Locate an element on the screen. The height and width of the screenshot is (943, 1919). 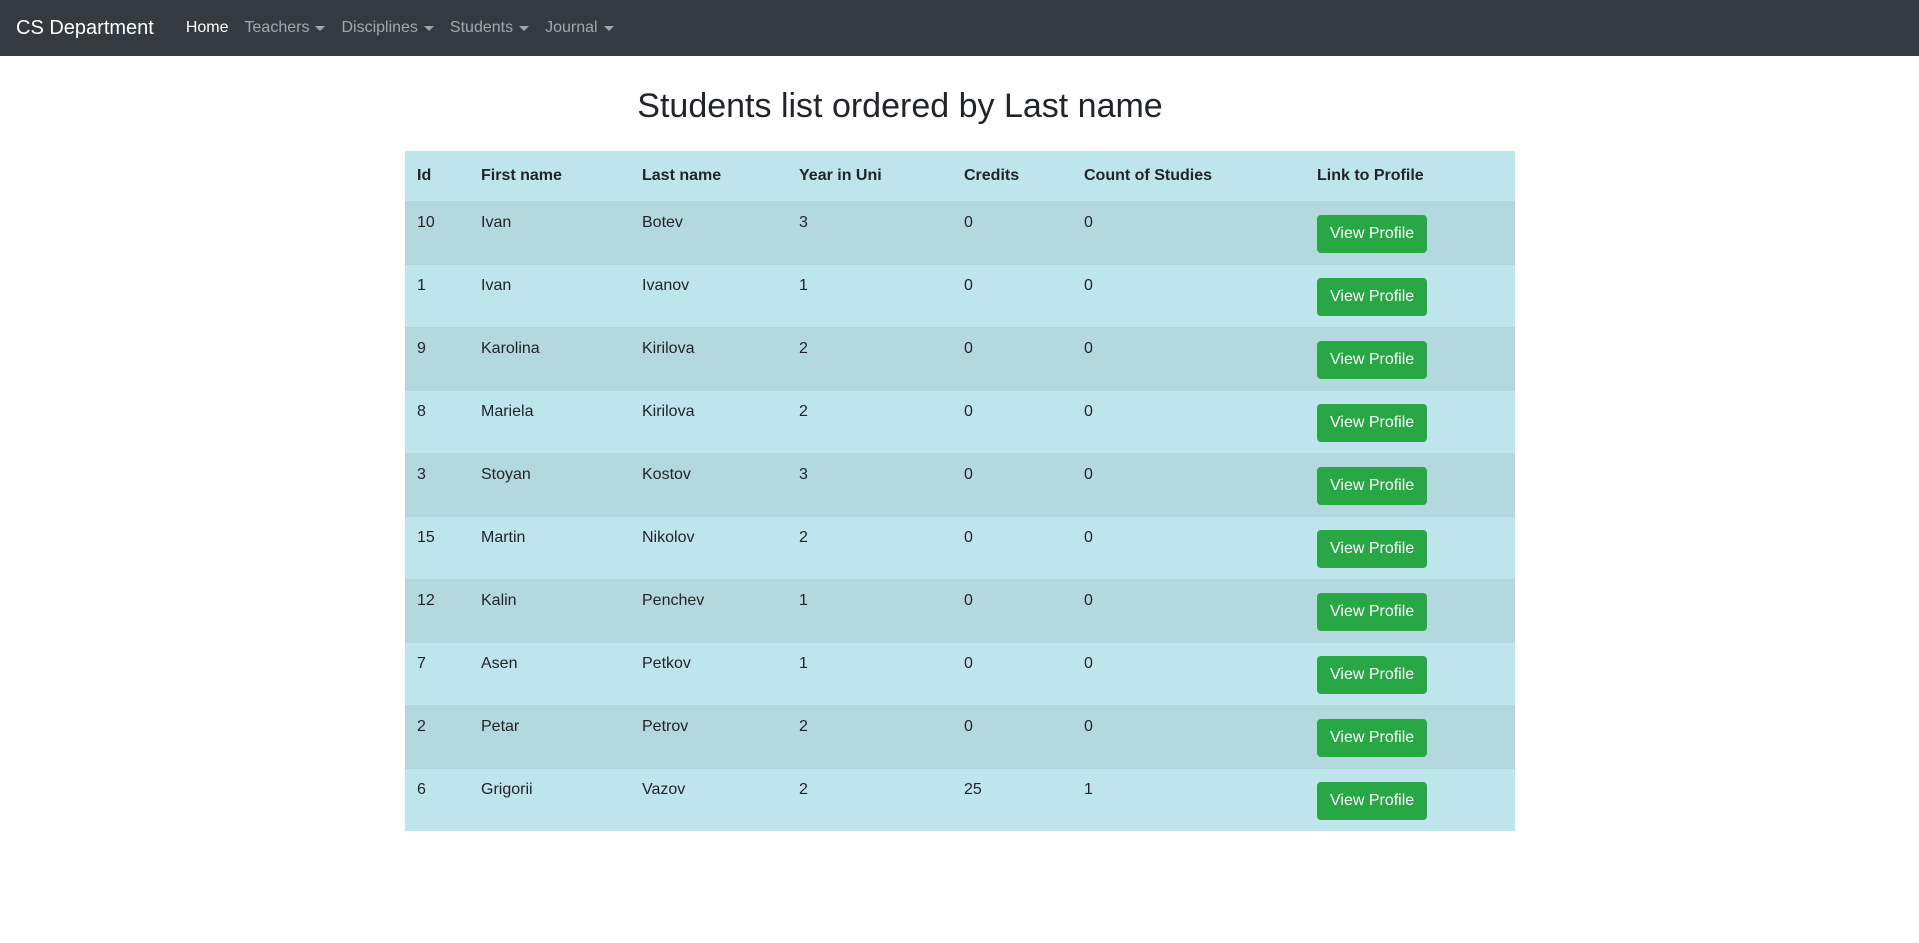
column-header-credits: Credits is located at coordinates (1012, 176).